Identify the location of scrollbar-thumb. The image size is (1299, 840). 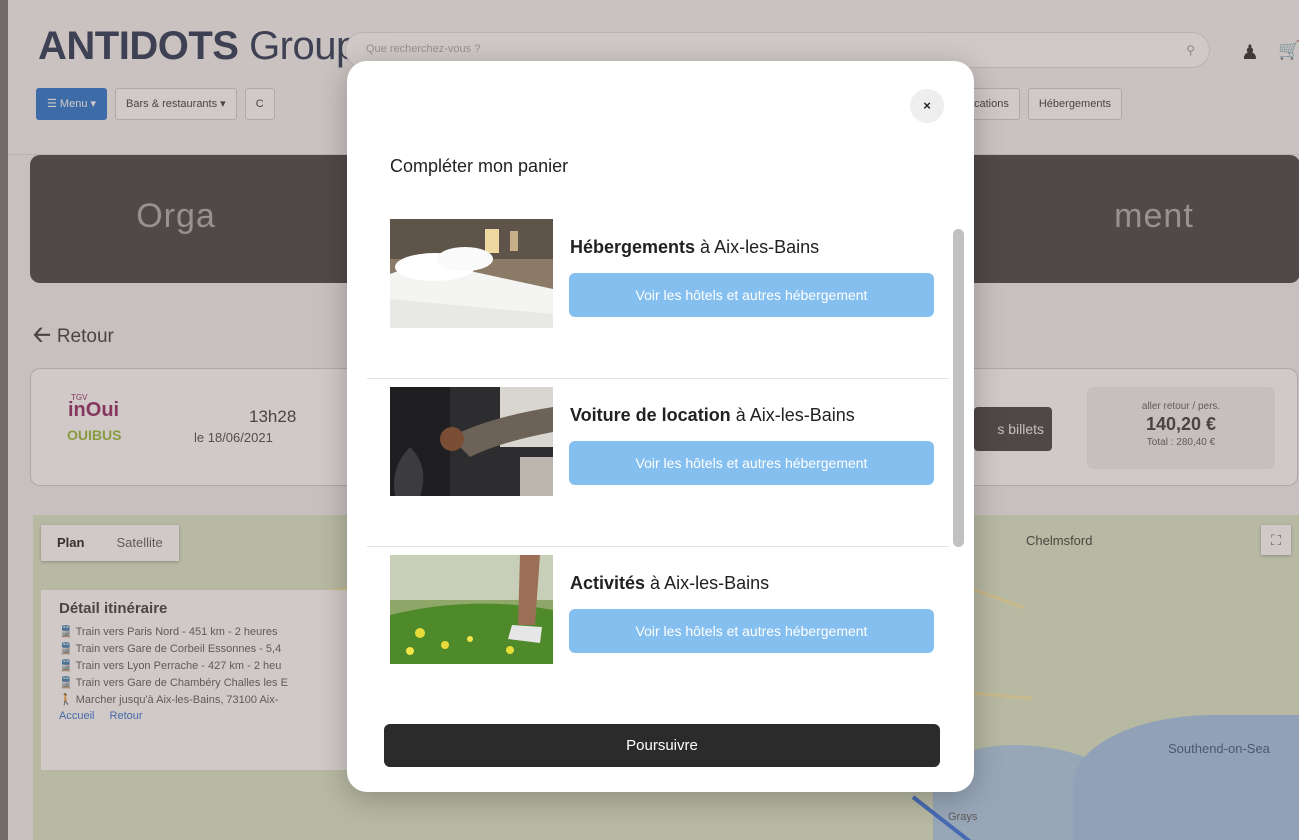
(958, 388).